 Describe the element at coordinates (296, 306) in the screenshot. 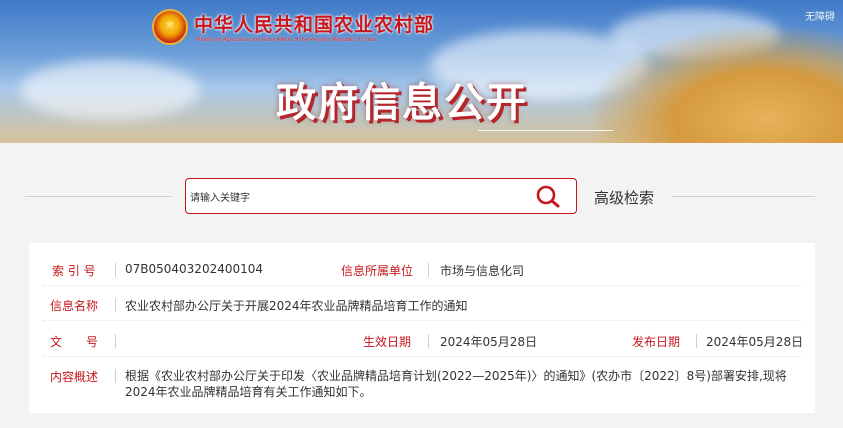

I see `name-value: 农业农村部办公厅关于开展2024年农业品牌精品培育工作的通知` at that location.